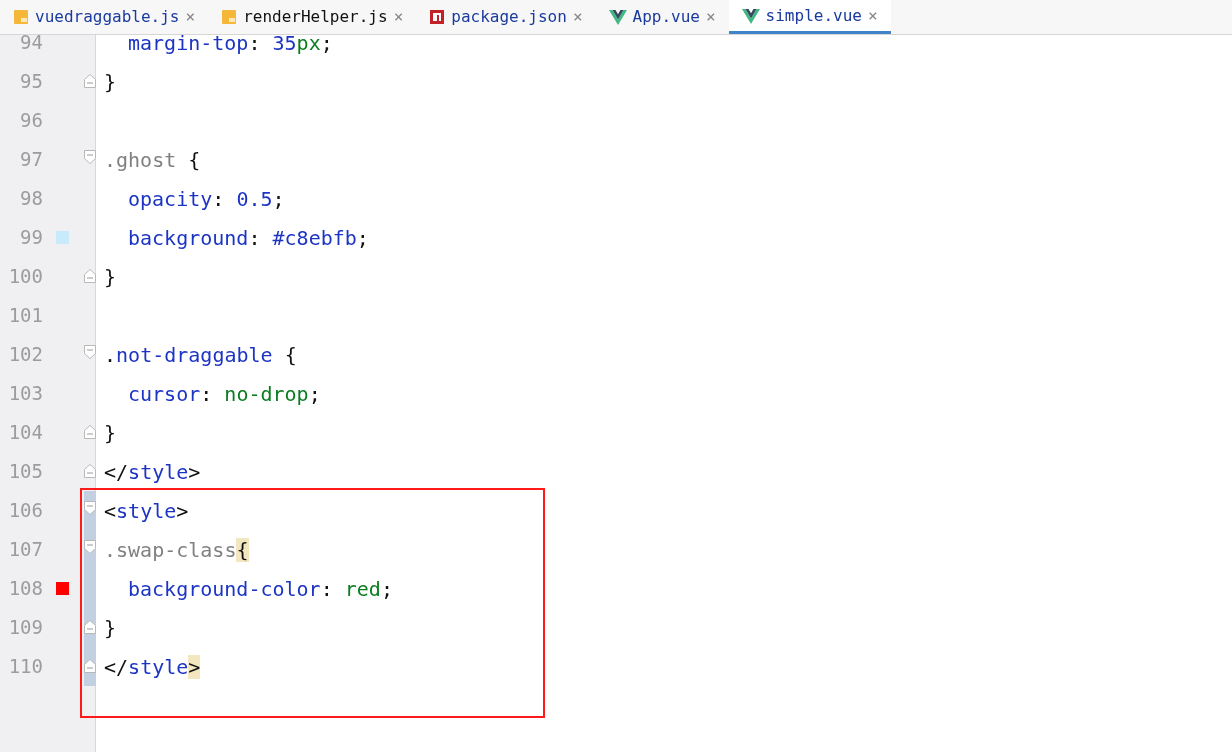 The image size is (1232, 752). What do you see at coordinates (152, 160) in the screenshot?
I see `code-line: .ghost {` at bounding box center [152, 160].